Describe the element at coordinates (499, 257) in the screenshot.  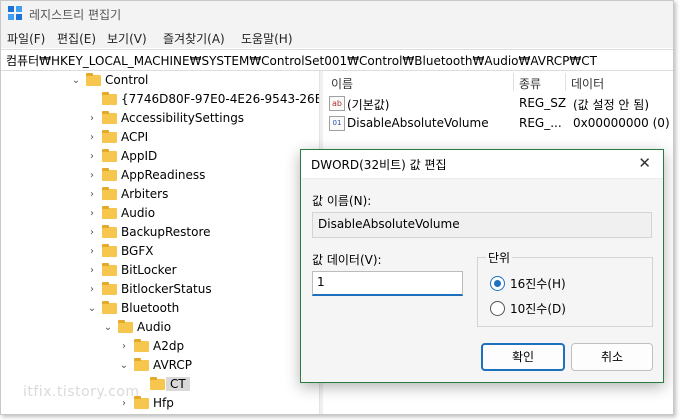
I see `base-group-title: 단위` at that location.